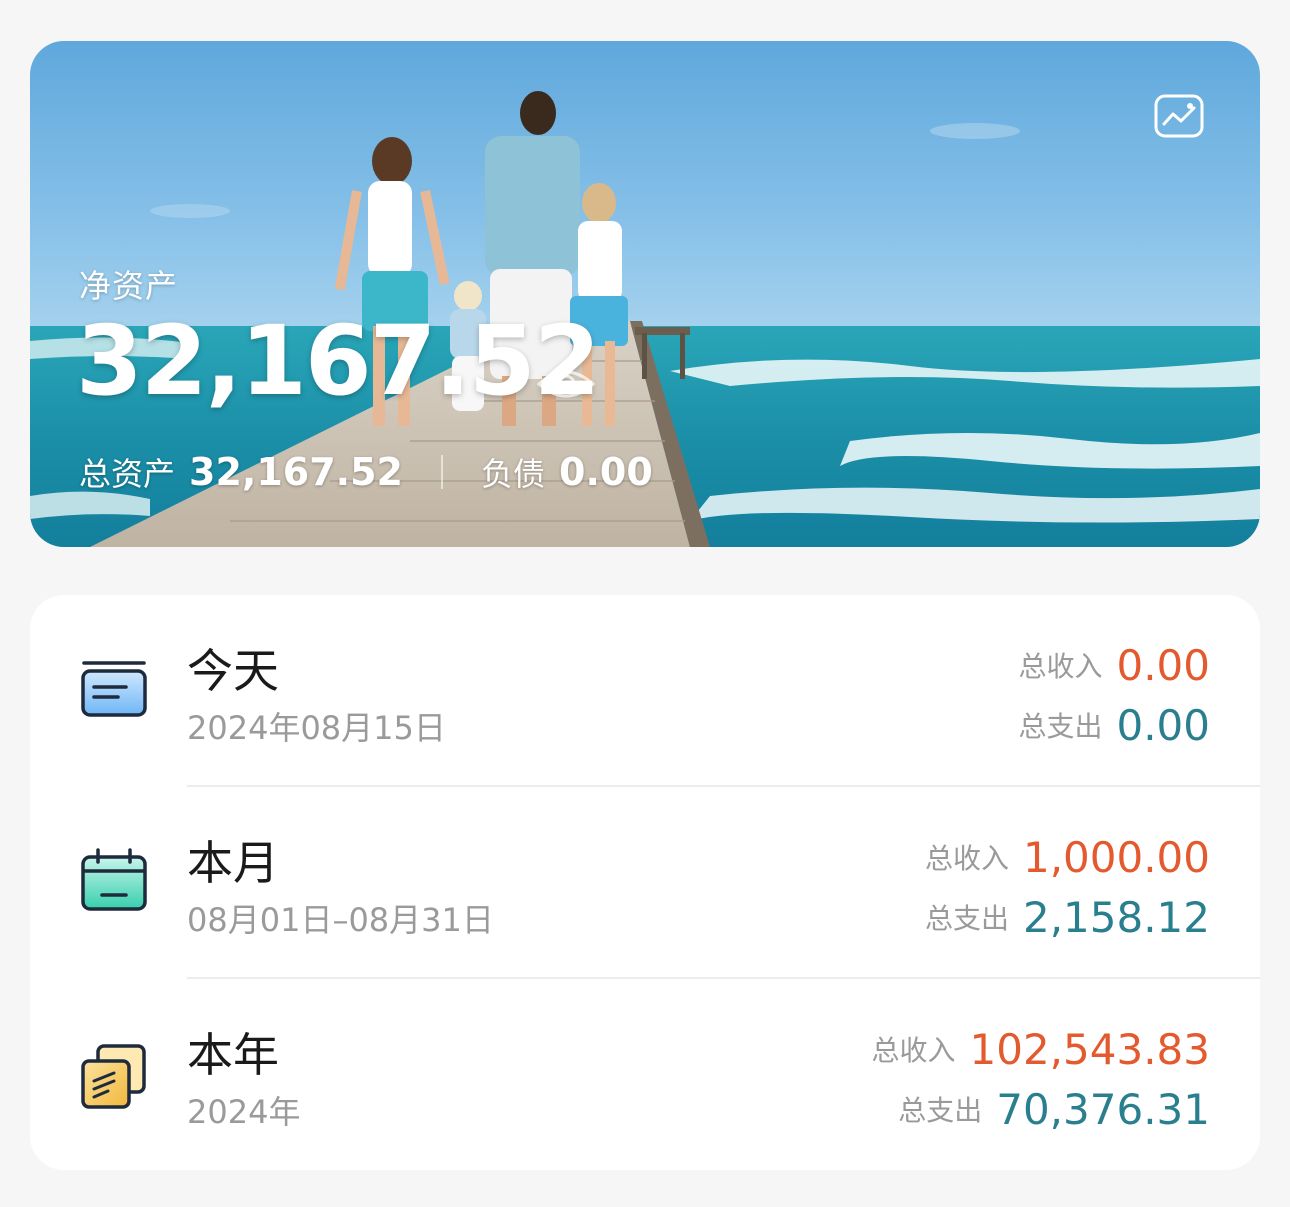 The image size is (1290, 1207). What do you see at coordinates (233, 671) in the screenshot?
I see `period-title: 今天` at bounding box center [233, 671].